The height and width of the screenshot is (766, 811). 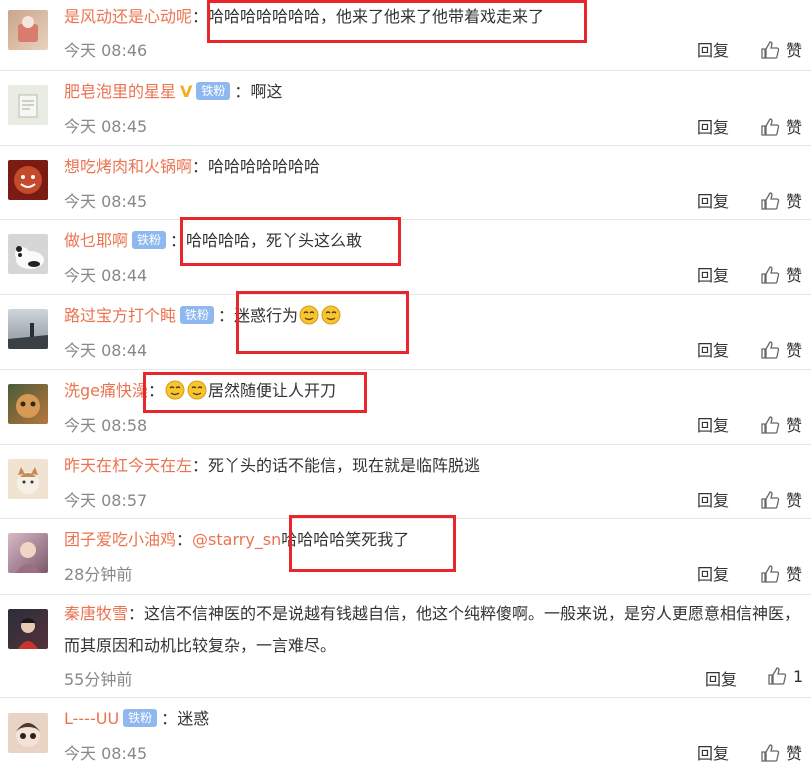 I want to click on mention-link: @starry_sn, so click(x=236, y=539).